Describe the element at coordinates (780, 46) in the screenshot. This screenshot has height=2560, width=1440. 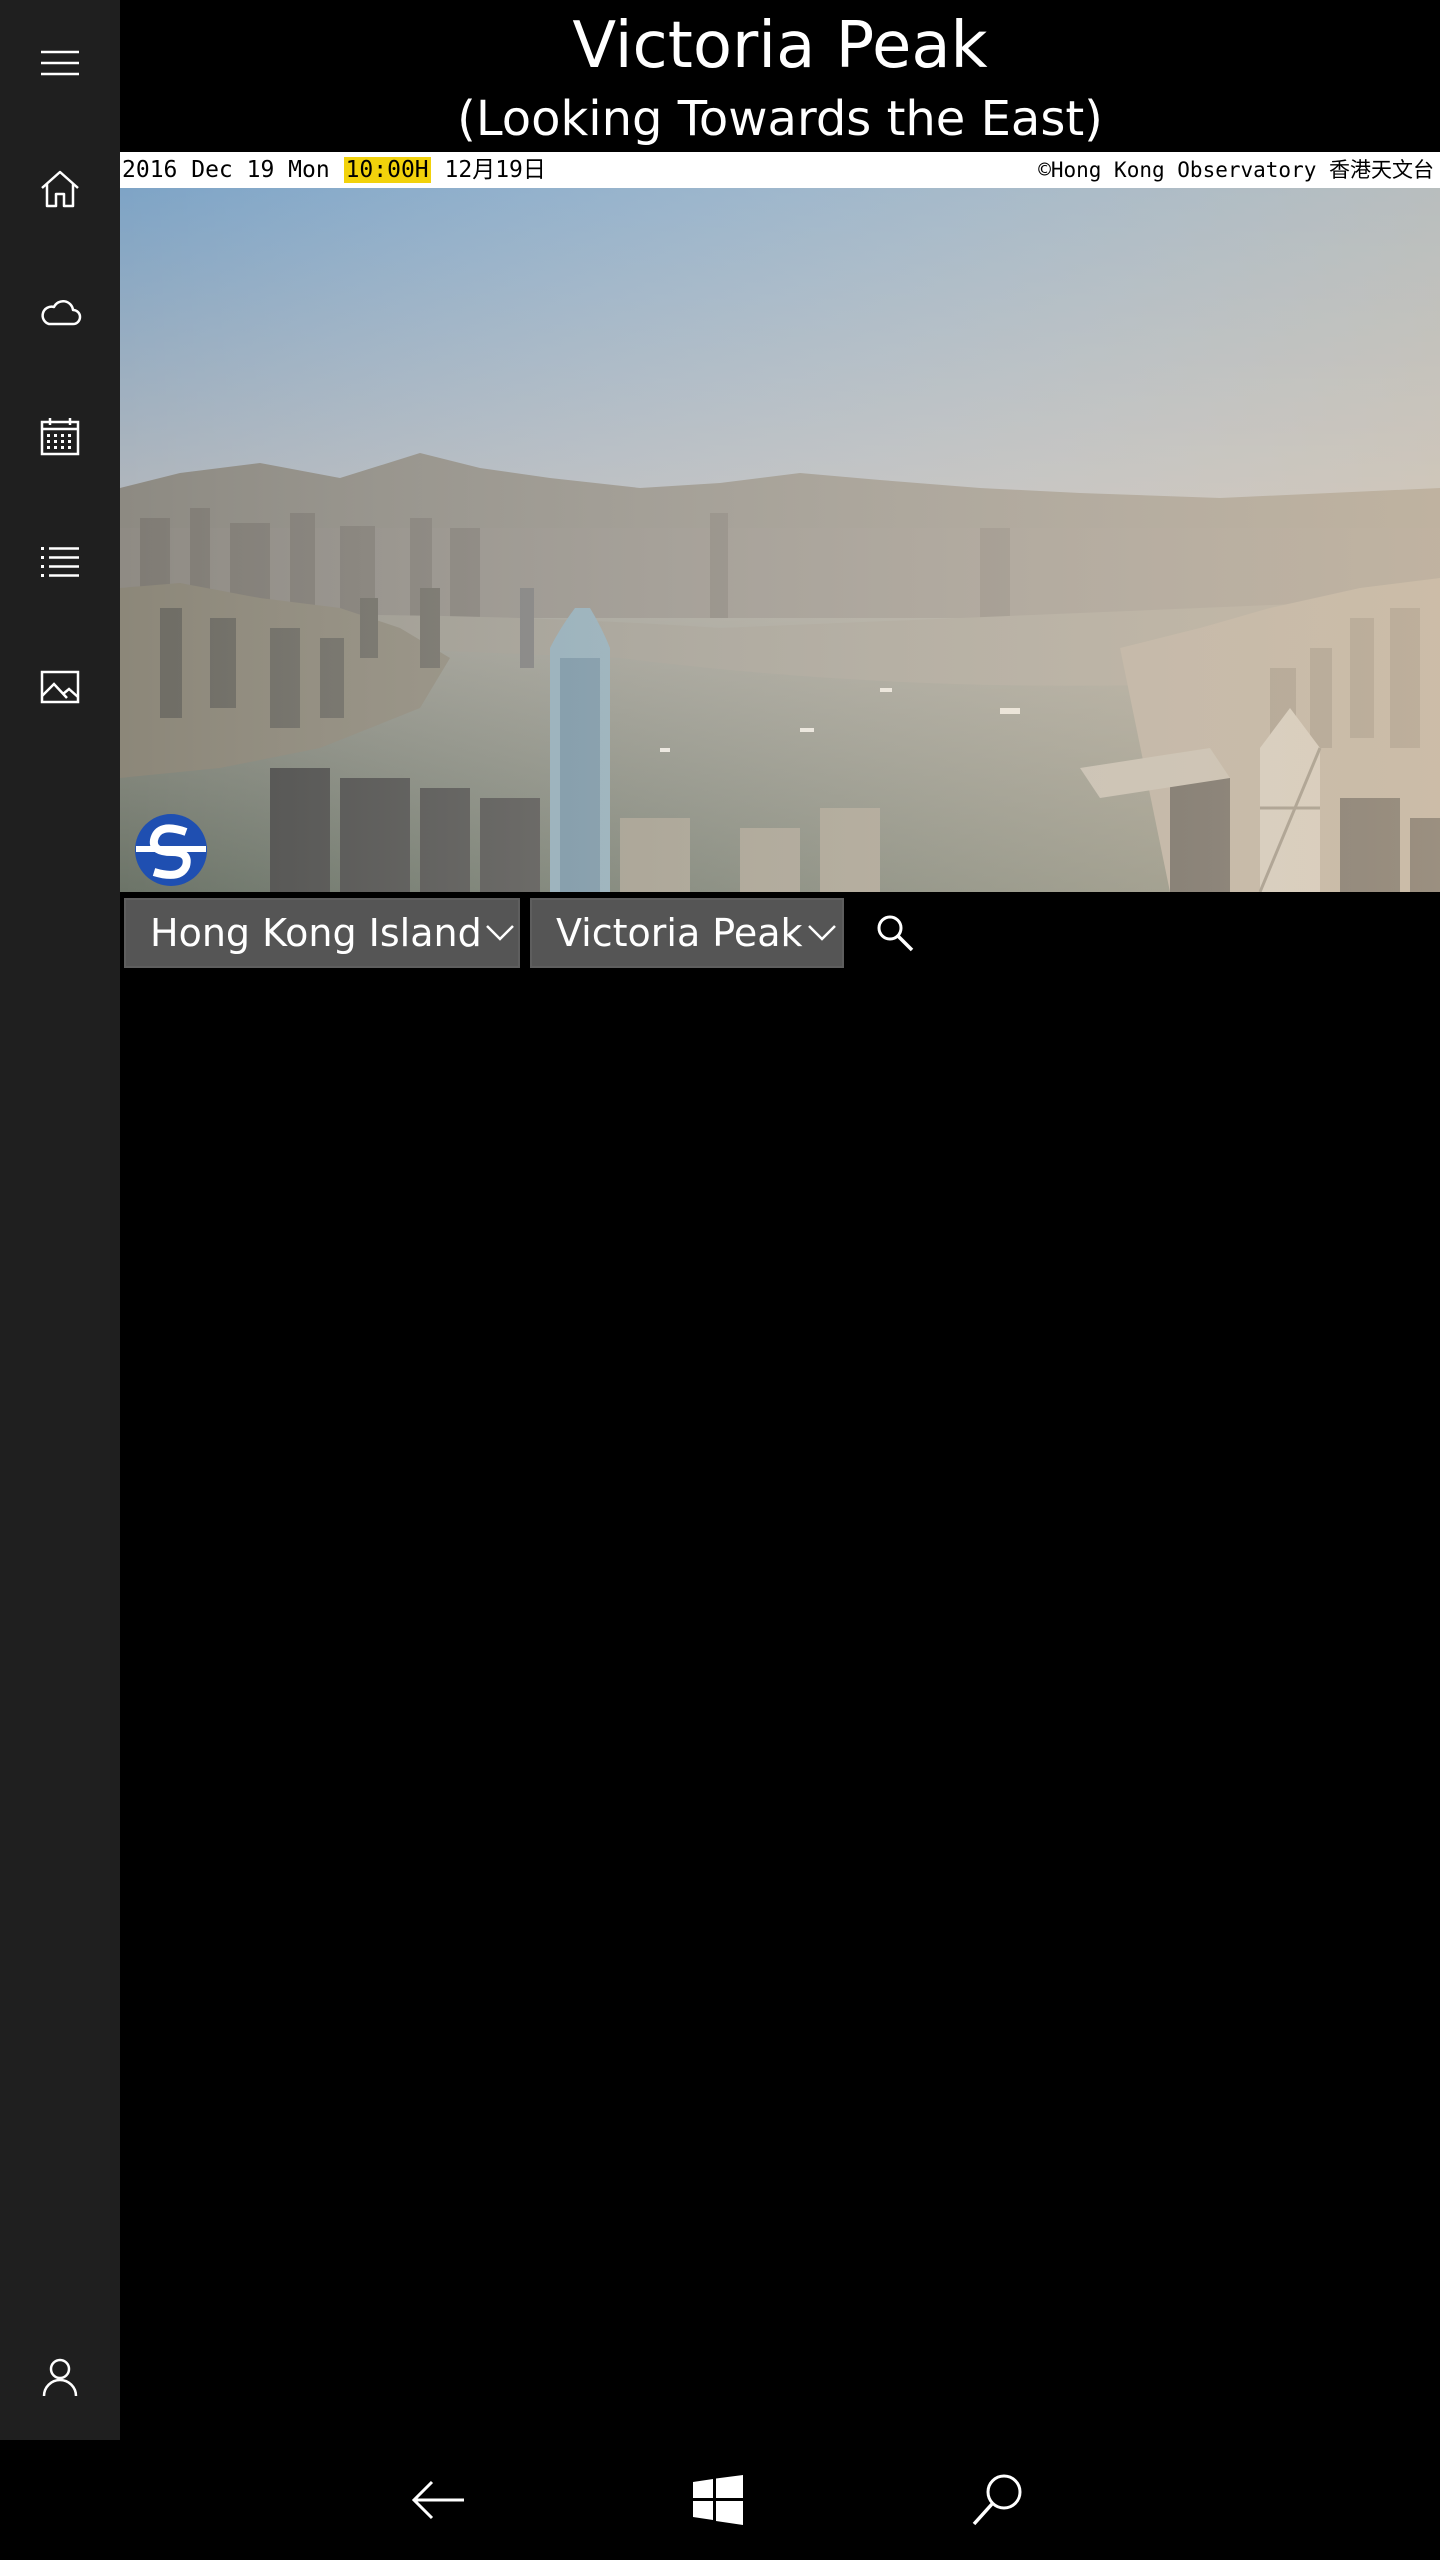
I see `page-title: Victoria Peak` at that location.